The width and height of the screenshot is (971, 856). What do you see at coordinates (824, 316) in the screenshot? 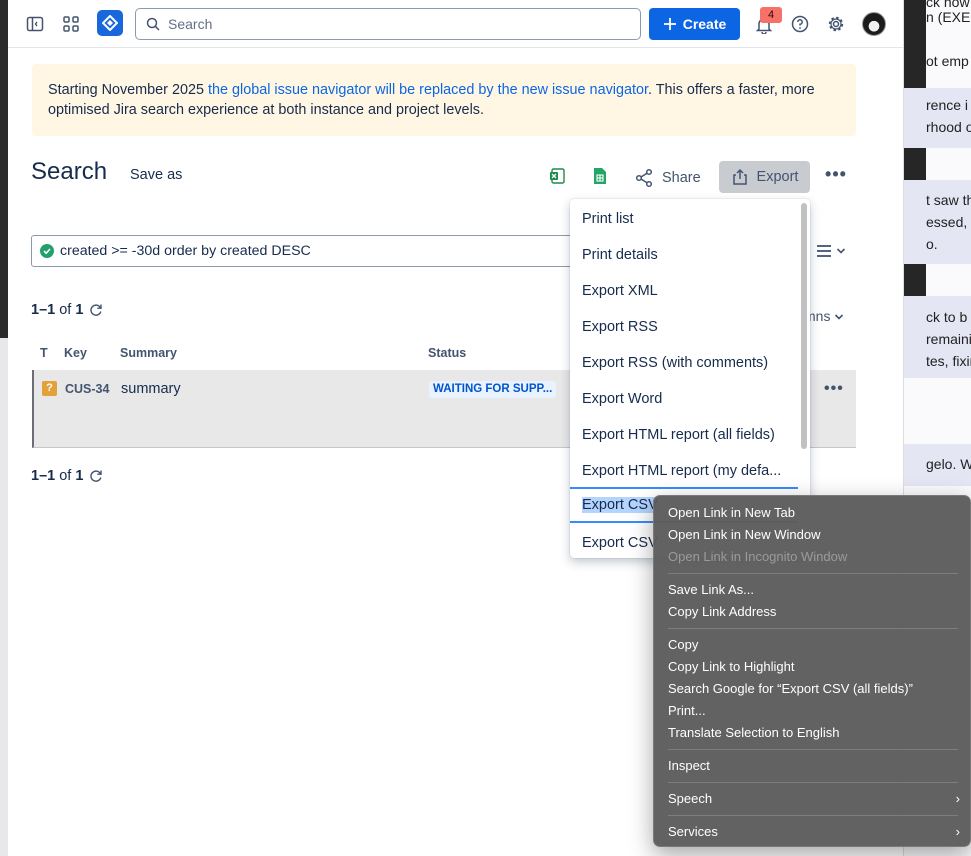
I see `columns-button: mns` at bounding box center [824, 316].